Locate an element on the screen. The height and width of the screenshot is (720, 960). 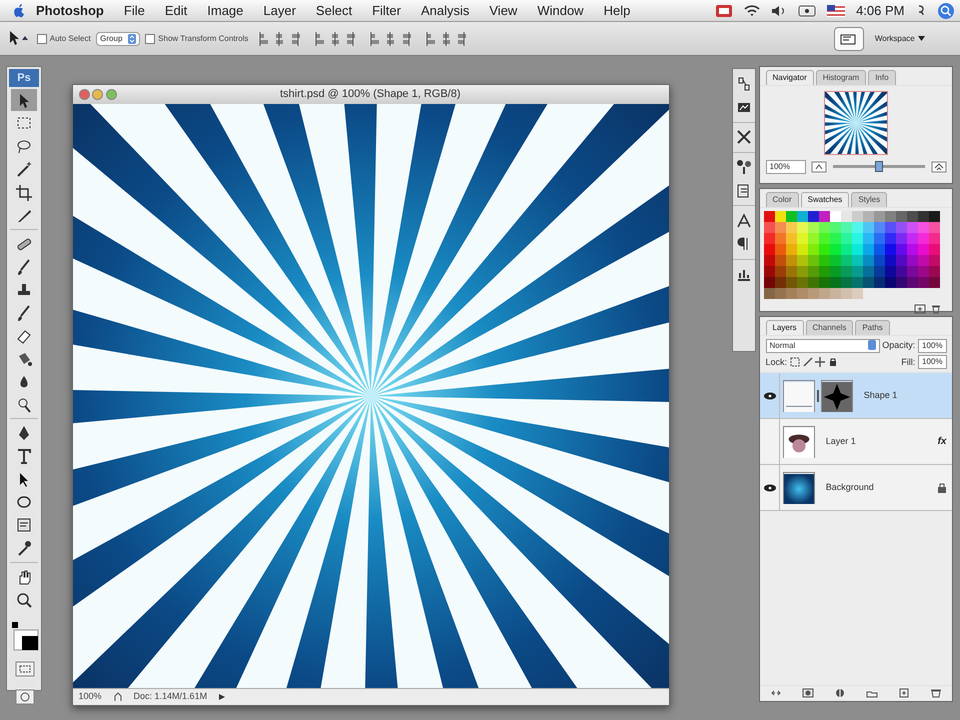
layer-row: Background is located at coordinates (856, 488).